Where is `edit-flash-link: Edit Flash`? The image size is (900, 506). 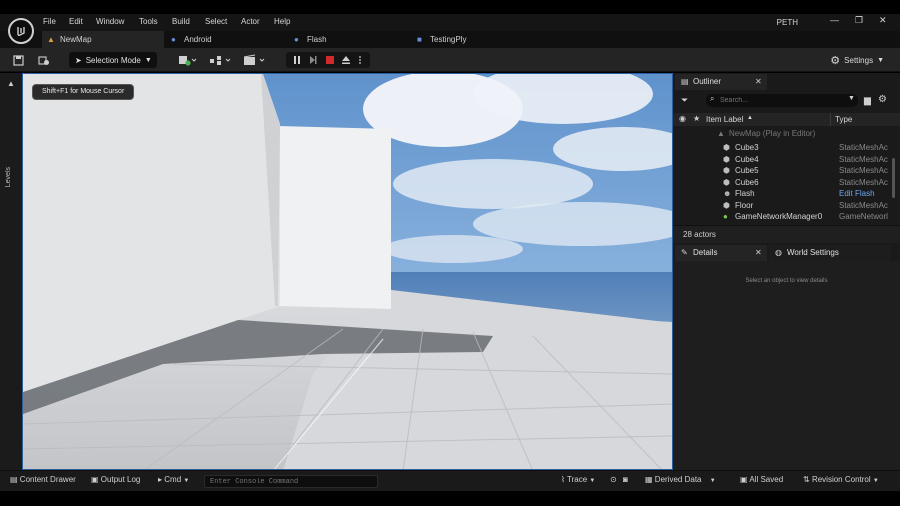 edit-flash-link: Edit Flash is located at coordinates (864, 194).